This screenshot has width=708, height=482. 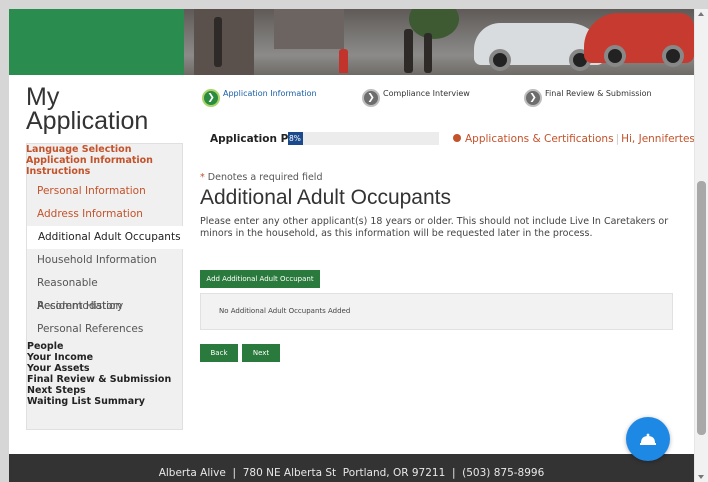 I want to click on page-title: My Application, so click(x=87, y=109).